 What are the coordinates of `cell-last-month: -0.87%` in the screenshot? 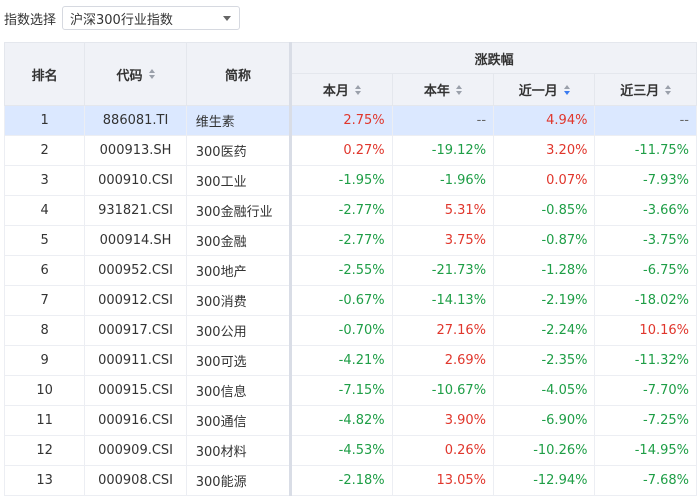 It's located at (544, 240).